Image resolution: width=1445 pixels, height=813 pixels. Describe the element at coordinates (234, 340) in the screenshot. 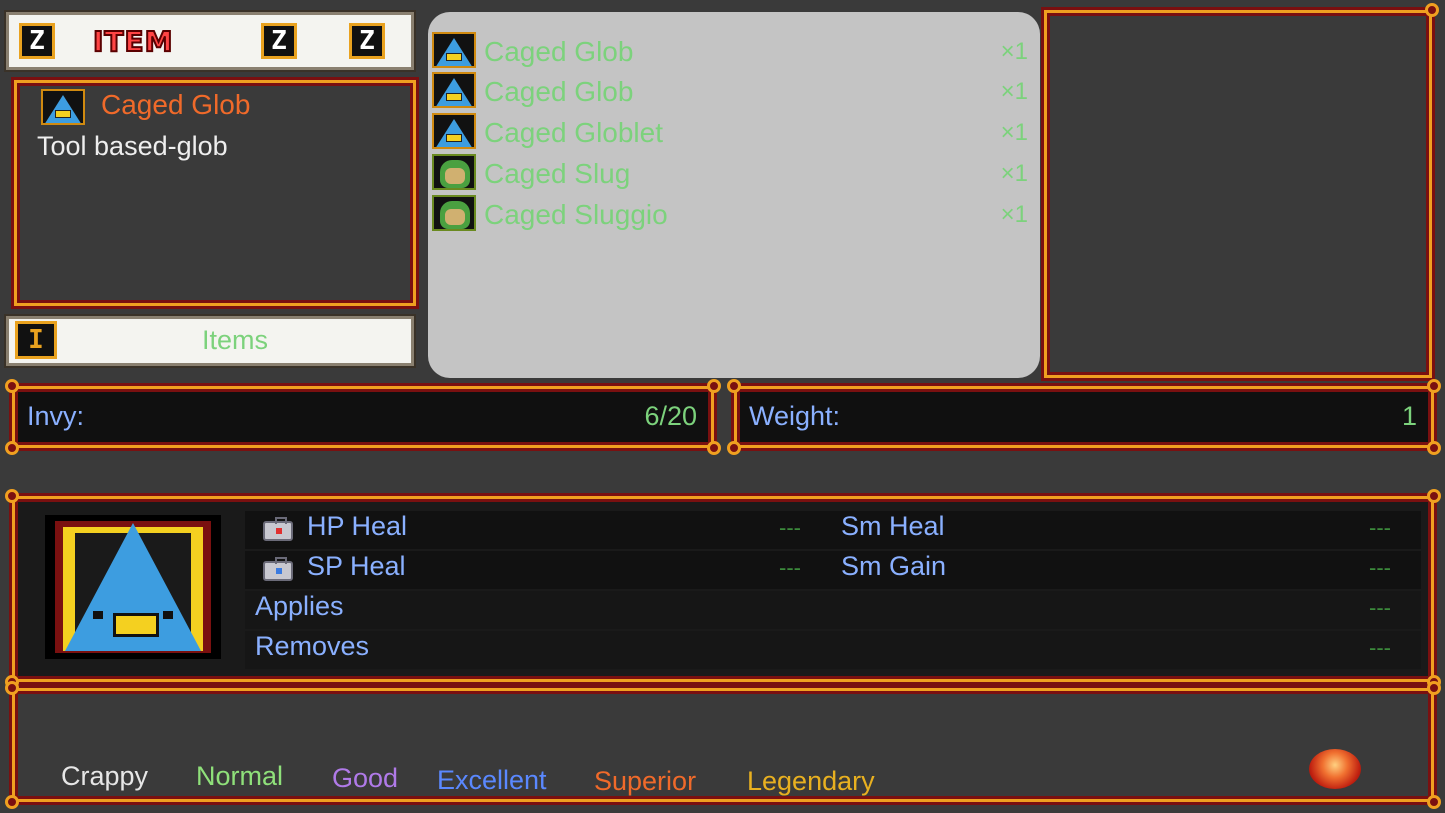

I see `category-label: Items` at that location.